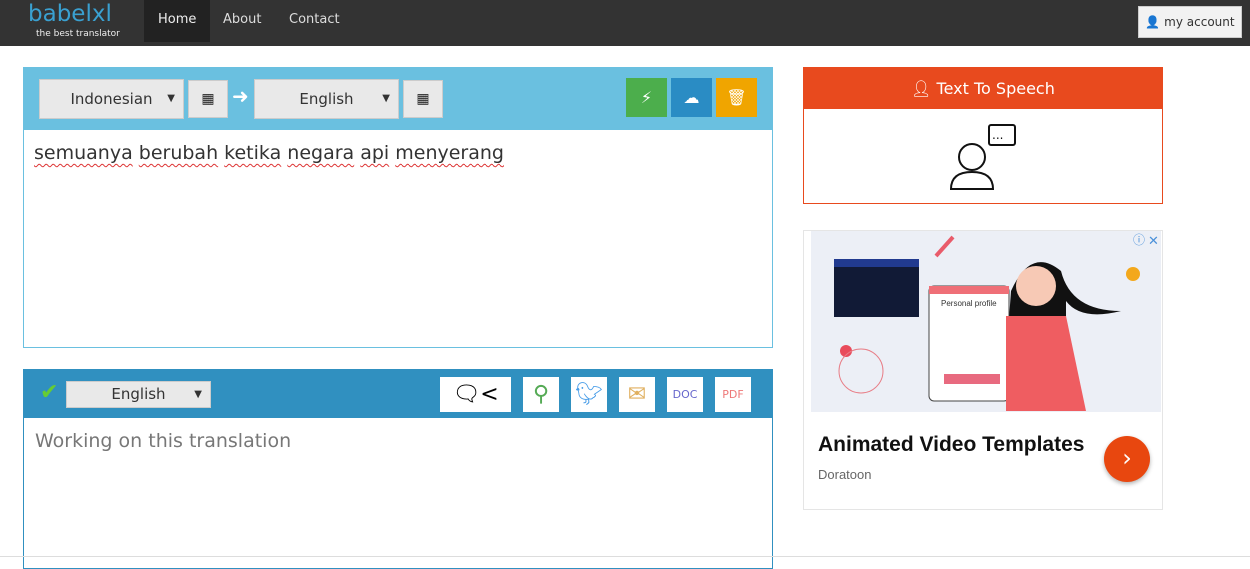 The image size is (1250, 569). I want to click on ad-image: Personal profile ⓘ ✕, so click(986, 321).